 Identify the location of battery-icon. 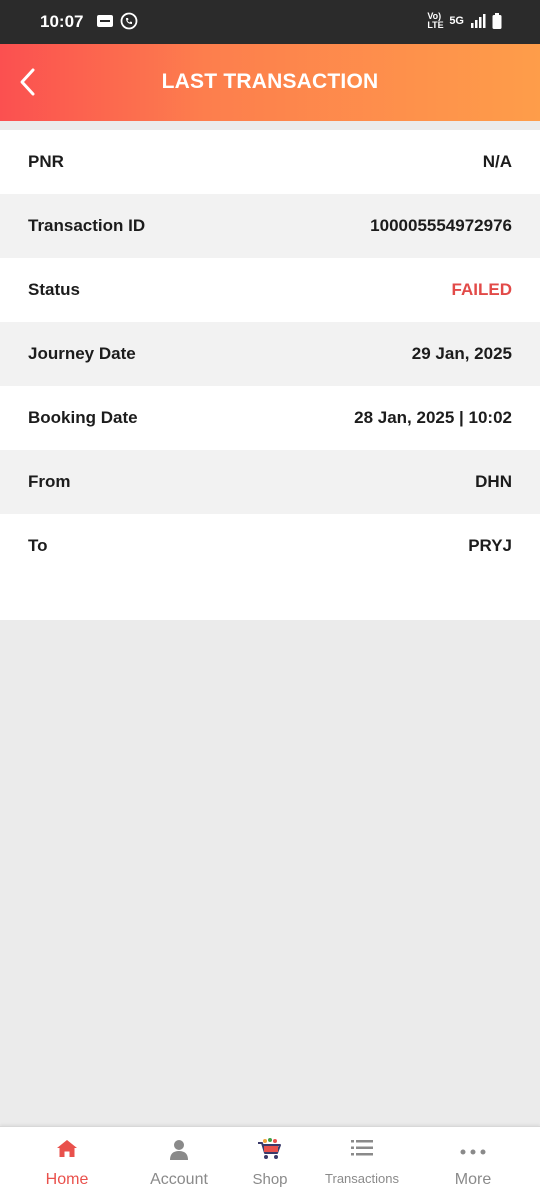
(497, 21).